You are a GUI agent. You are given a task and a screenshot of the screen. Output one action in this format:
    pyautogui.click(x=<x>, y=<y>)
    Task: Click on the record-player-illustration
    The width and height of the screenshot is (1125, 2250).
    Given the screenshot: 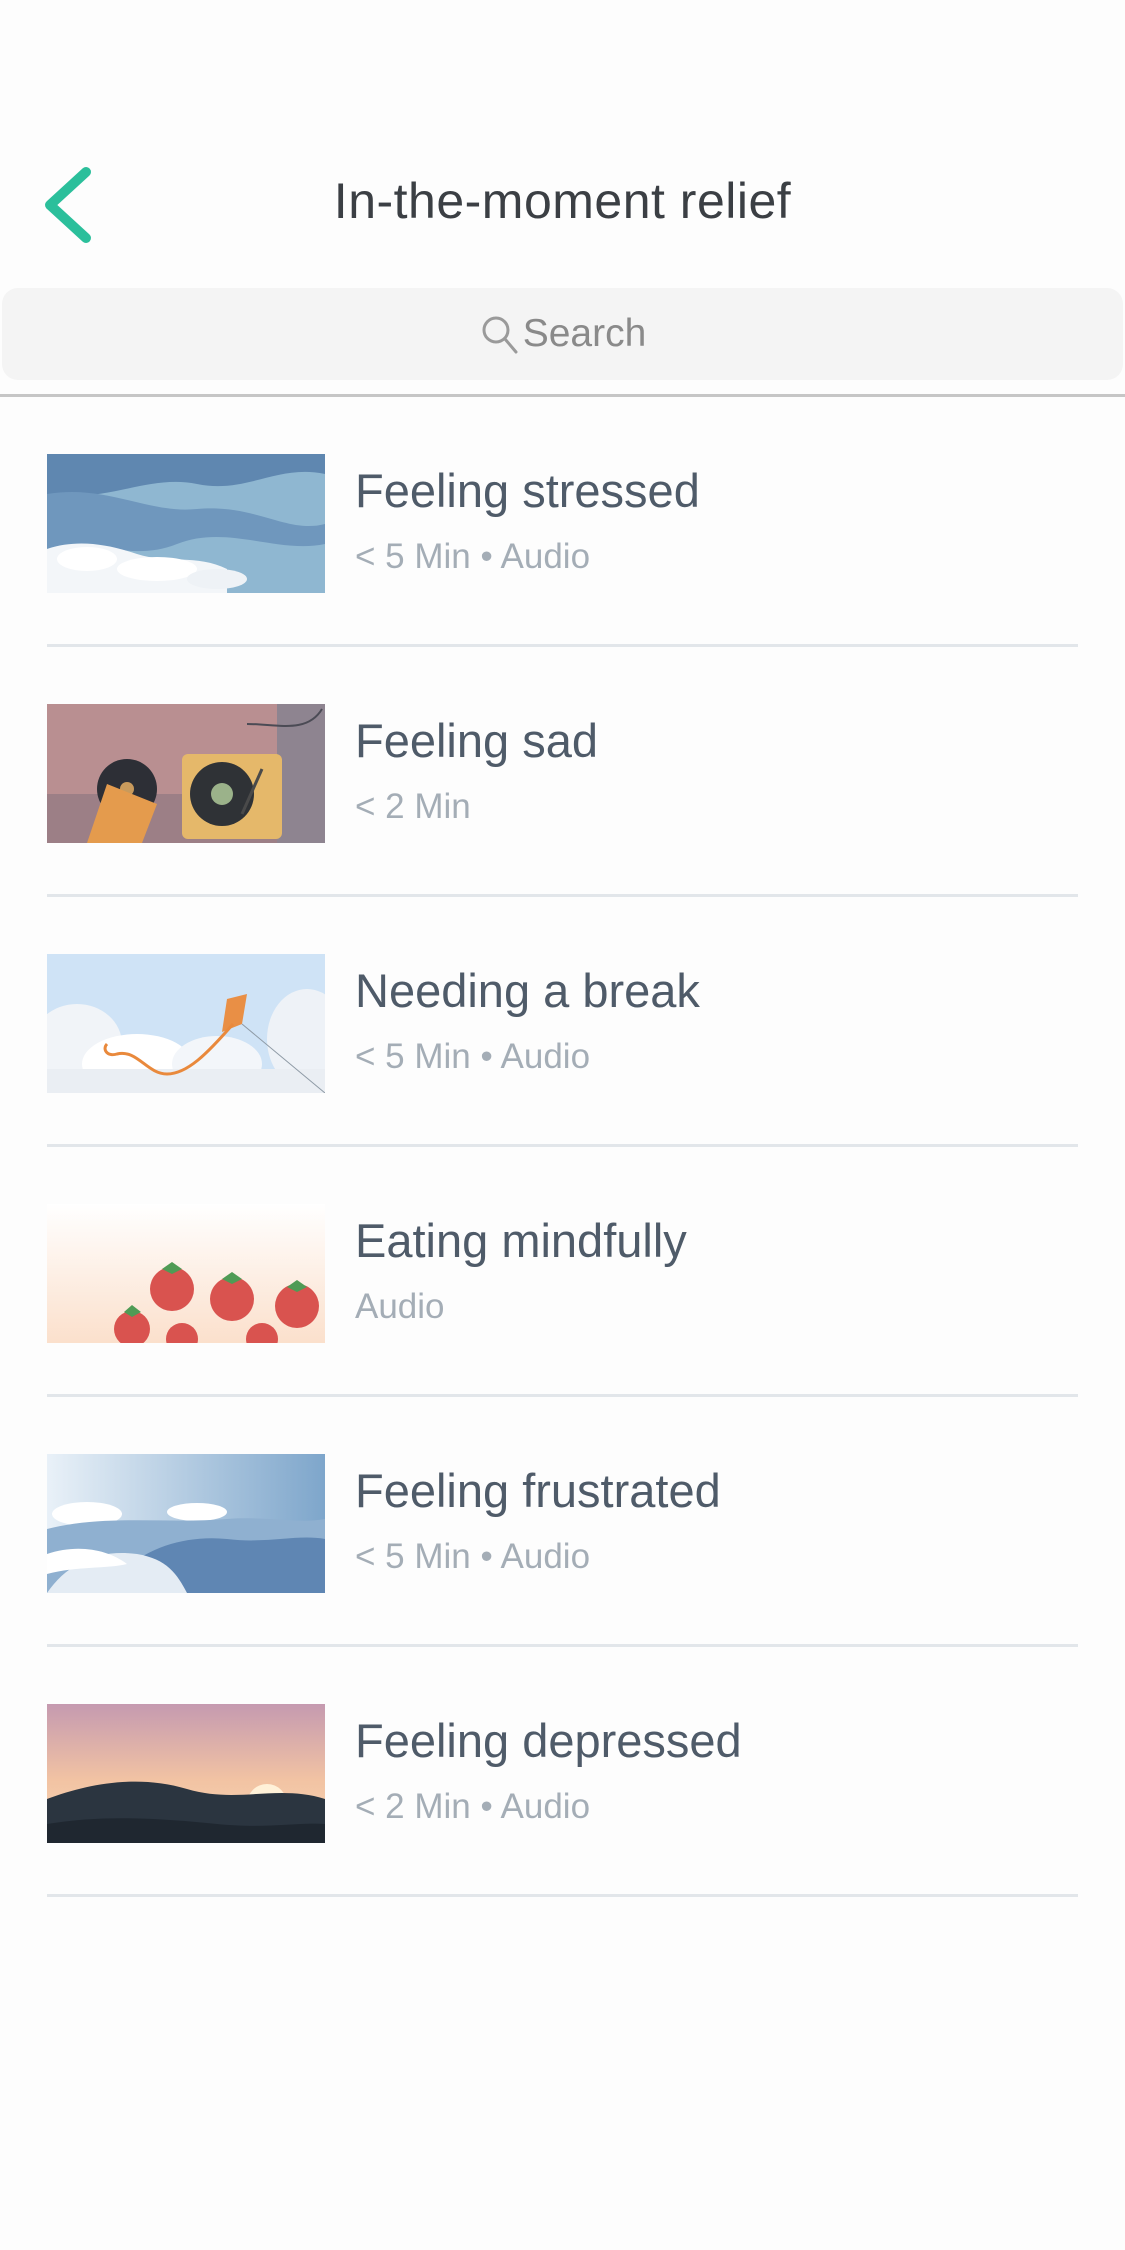 What is the action you would take?
    pyautogui.click(x=186, y=773)
    